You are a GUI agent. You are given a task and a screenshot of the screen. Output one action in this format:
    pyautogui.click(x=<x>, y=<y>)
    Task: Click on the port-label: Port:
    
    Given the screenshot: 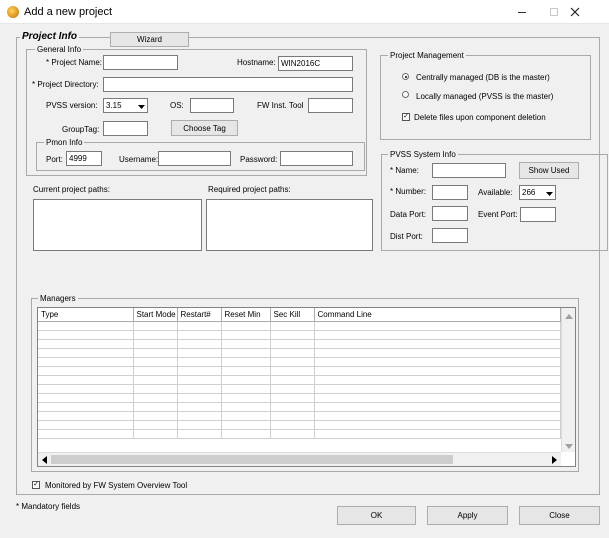 What is the action you would take?
    pyautogui.click(x=54, y=159)
    